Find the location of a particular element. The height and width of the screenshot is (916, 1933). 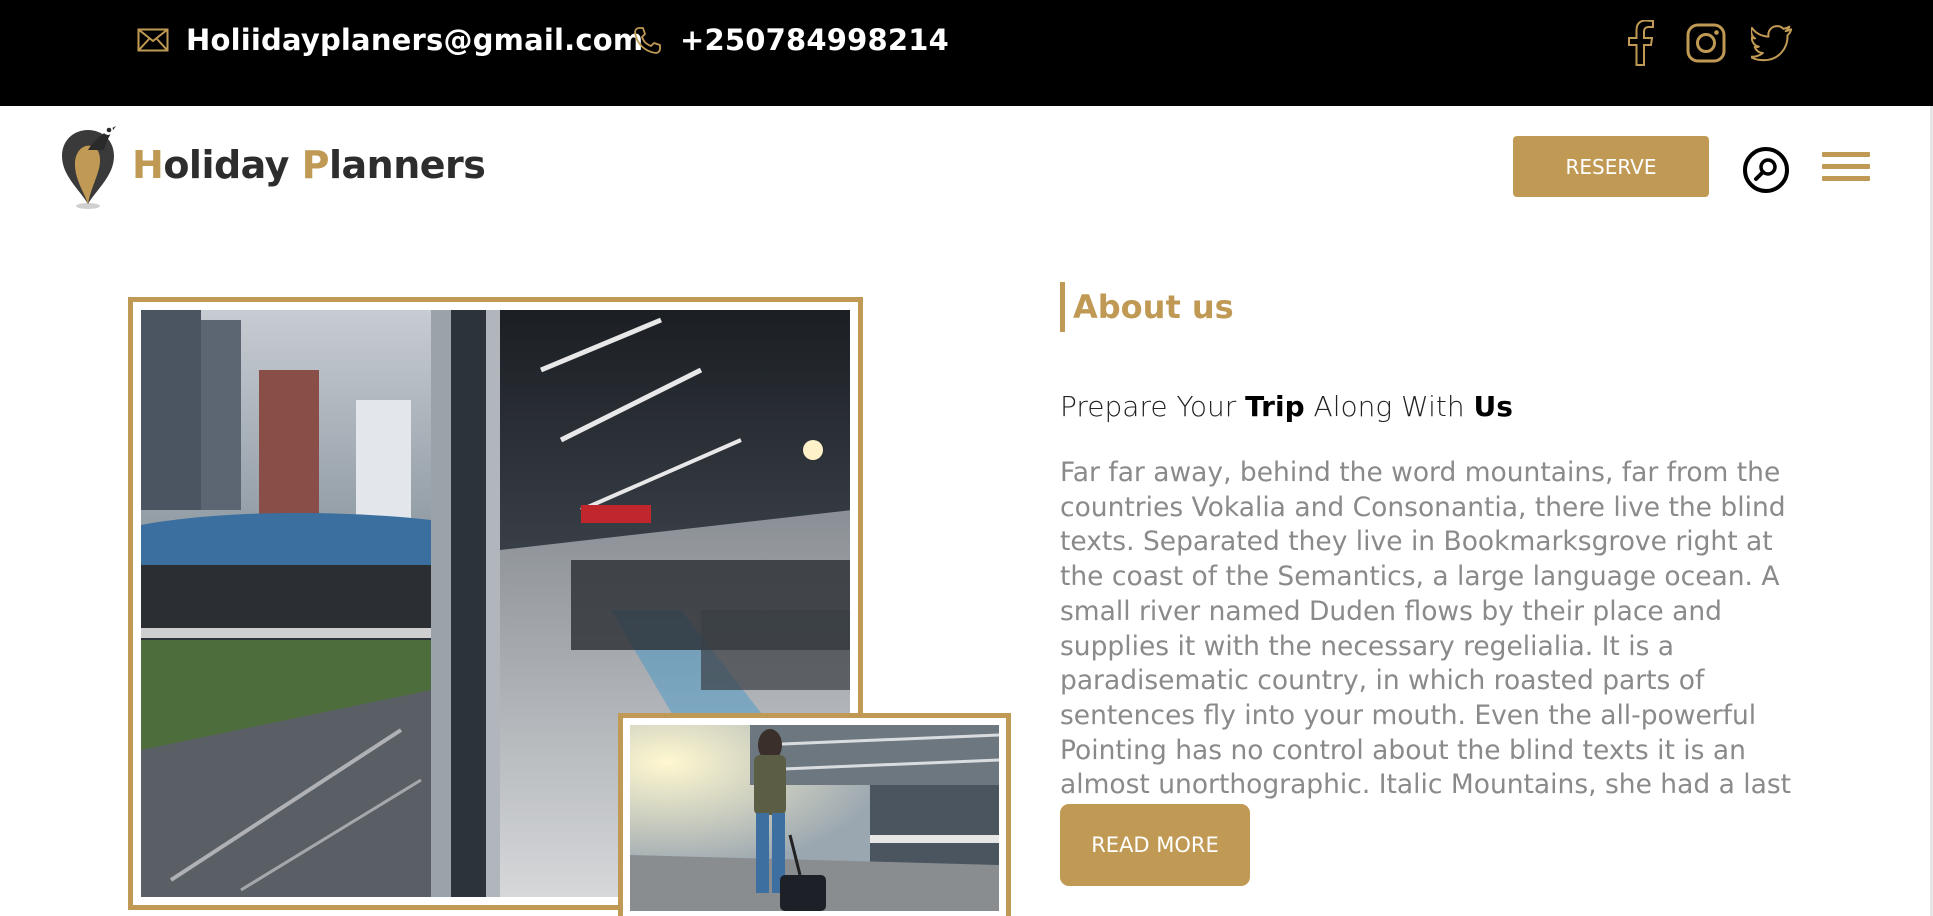

hamburger-menu-icon is located at coordinates (1846, 170).